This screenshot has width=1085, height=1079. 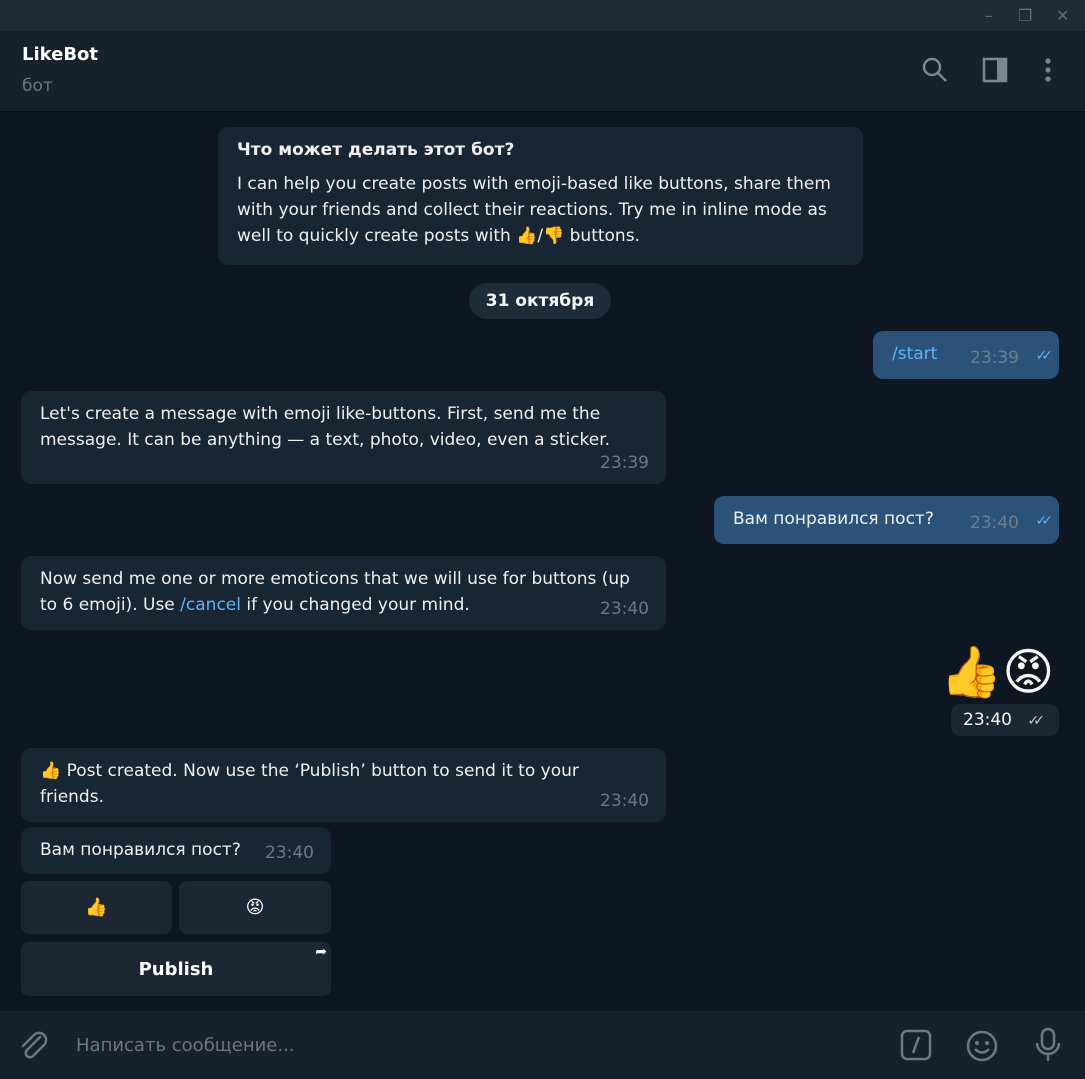 What do you see at coordinates (34, 1046) in the screenshot?
I see `attach-icon` at bounding box center [34, 1046].